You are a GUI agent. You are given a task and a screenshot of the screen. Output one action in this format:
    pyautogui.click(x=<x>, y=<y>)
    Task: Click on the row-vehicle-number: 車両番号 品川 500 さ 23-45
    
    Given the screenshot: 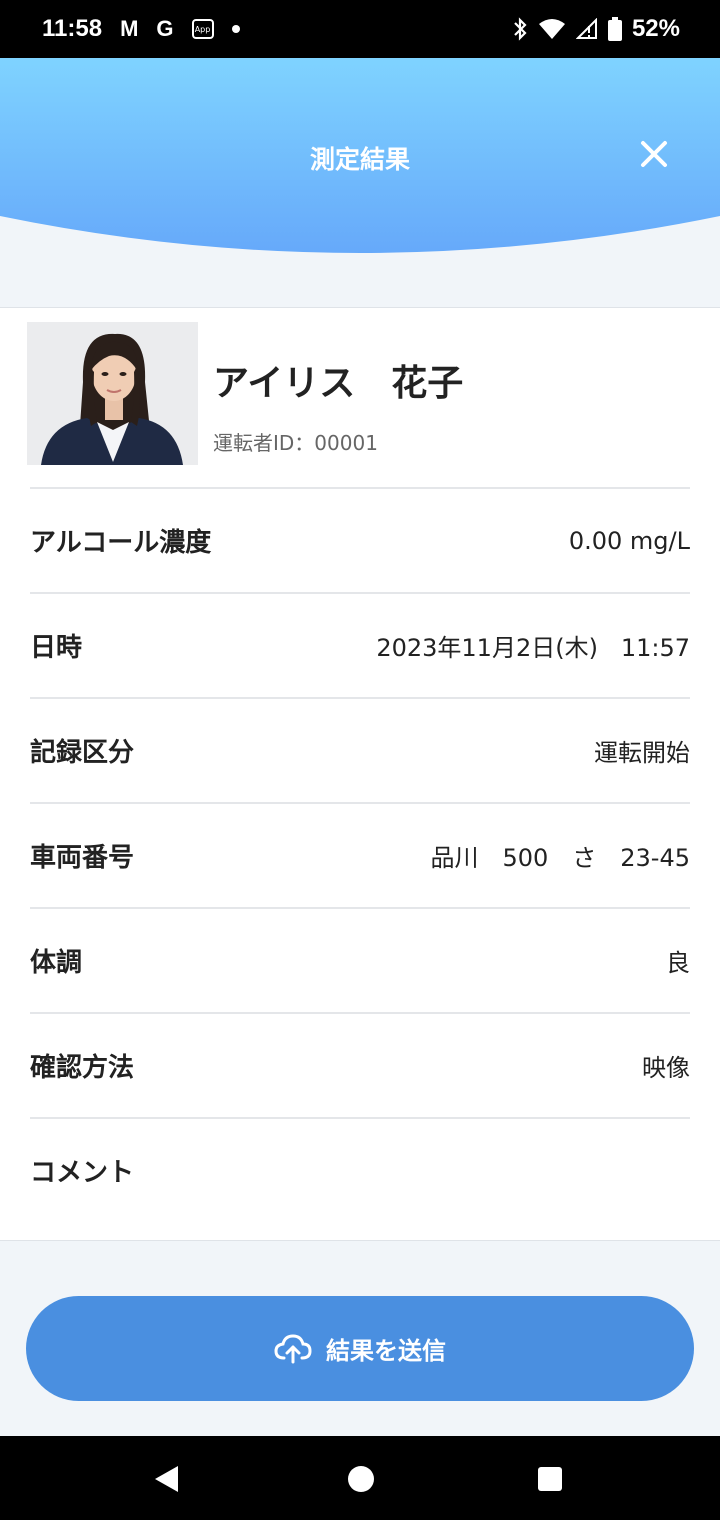 What is the action you would take?
    pyautogui.click(x=360, y=854)
    